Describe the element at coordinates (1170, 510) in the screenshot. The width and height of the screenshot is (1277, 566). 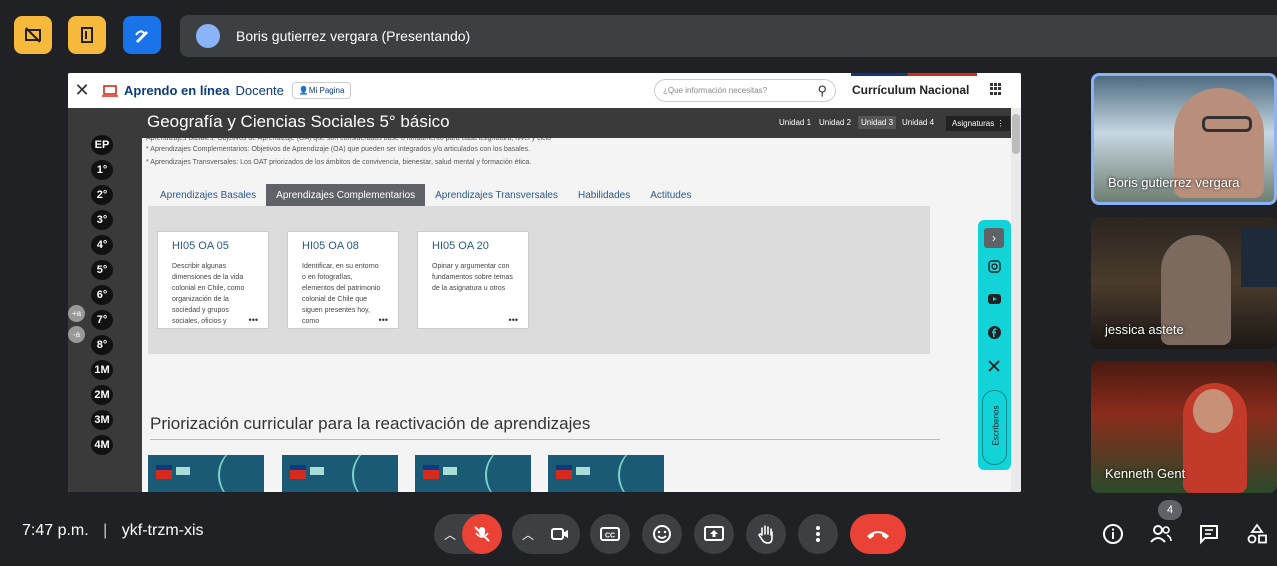
I see `participant-count-badge: 4` at that location.